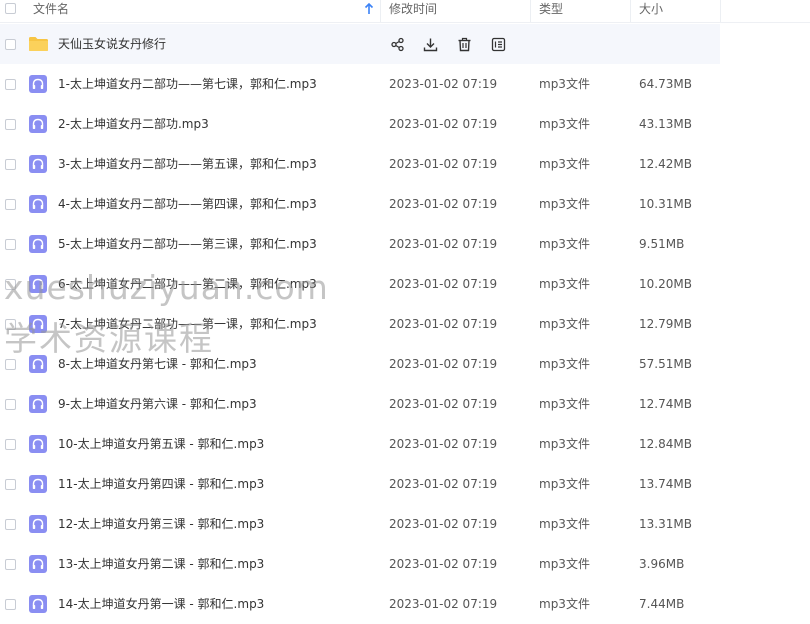 This screenshot has width=810, height=624. Describe the element at coordinates (157, 404) in the screenshot. I see `file-name: 9-太上坤道女丹第六课 - 郭和仁.mp3` at that location.